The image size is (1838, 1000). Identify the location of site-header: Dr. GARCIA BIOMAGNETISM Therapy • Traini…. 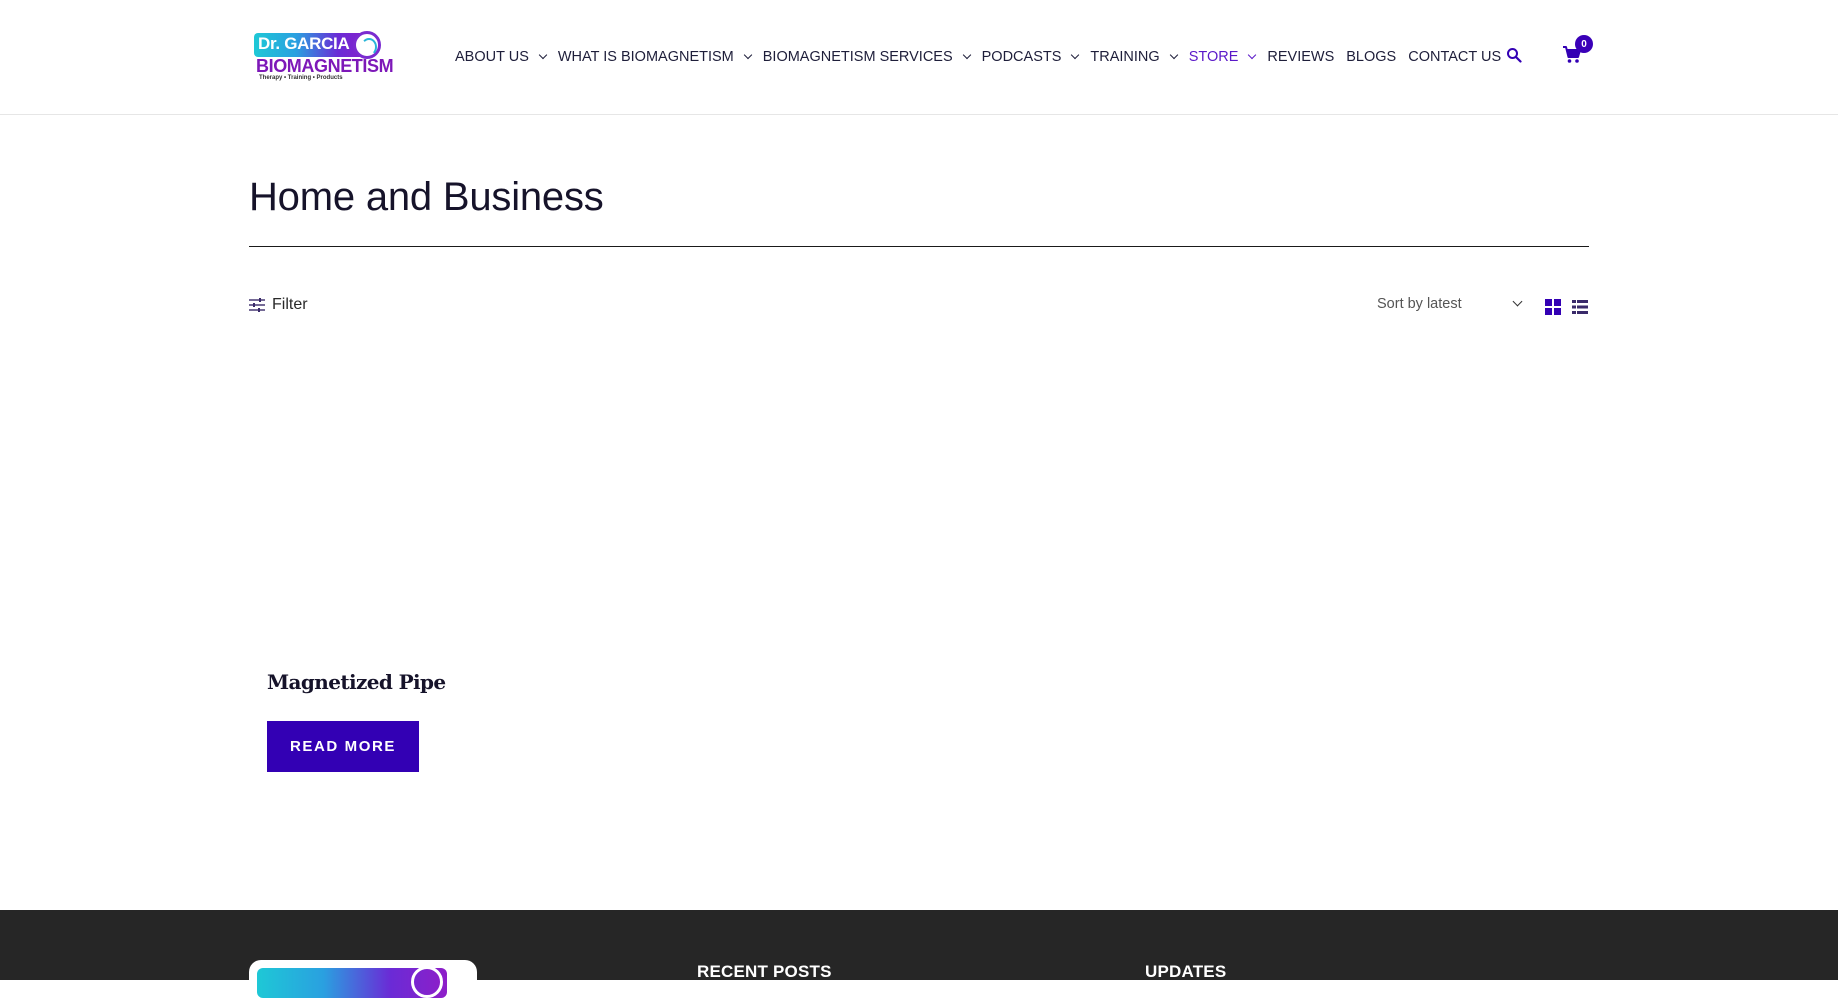
(919, 57).